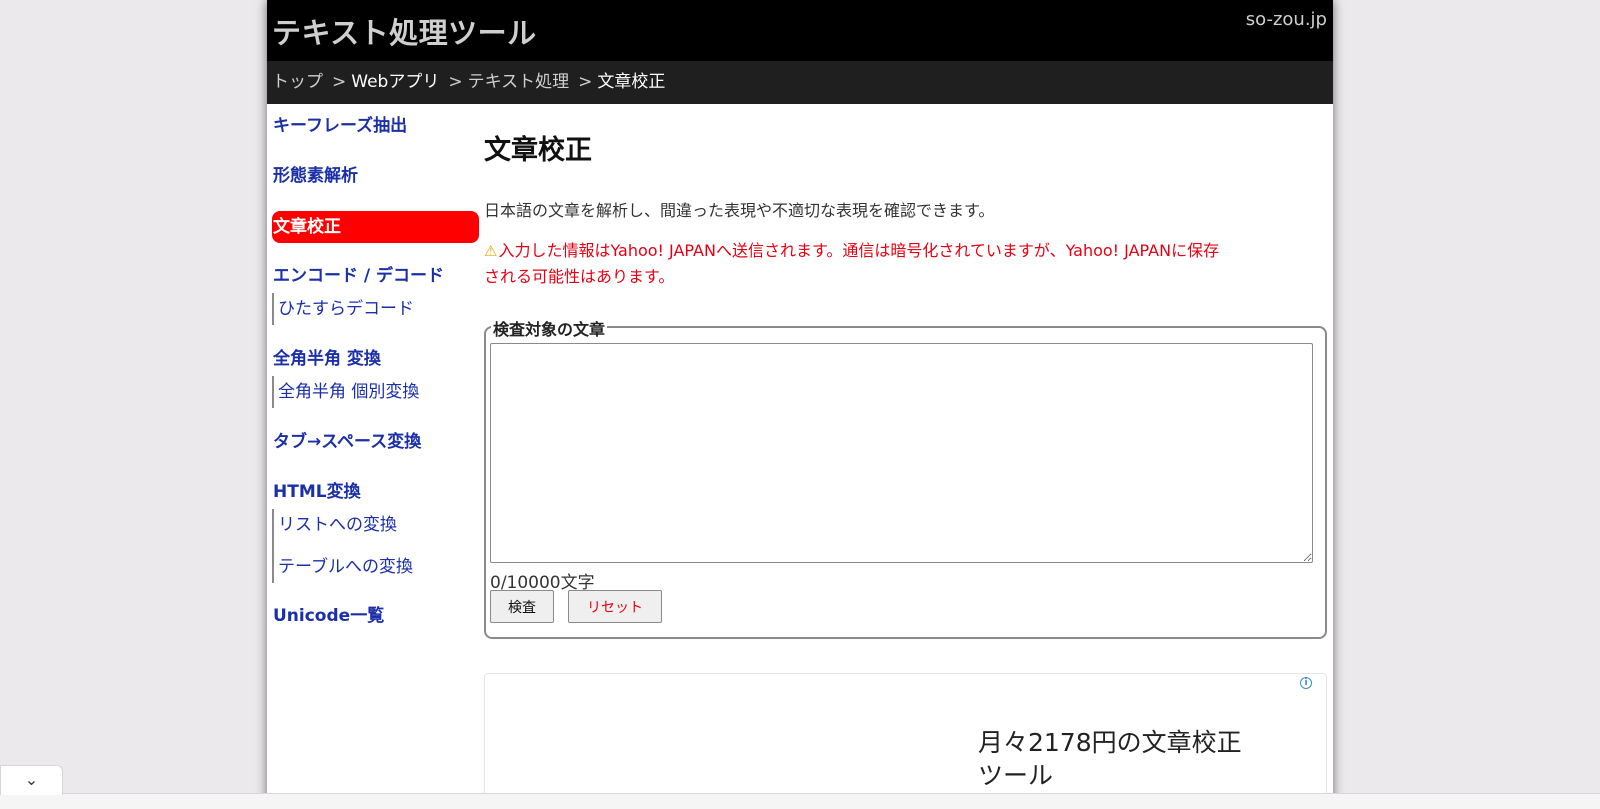 The image size is (1600, 809). What do you see at coordinates (375, 616) in the screenshot?
I see `sidebar-item-unicode: Unicode一覧` at bounding box center [375, 616].